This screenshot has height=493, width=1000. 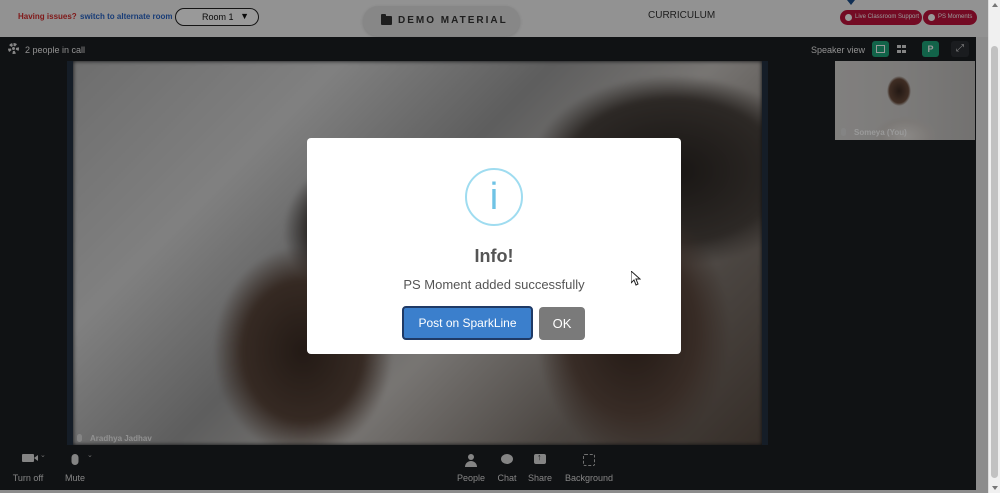 What do you see at coordinates (562, 323) in the screenshot?
I see `ok-button: OK` at bounding box center [562, 323].